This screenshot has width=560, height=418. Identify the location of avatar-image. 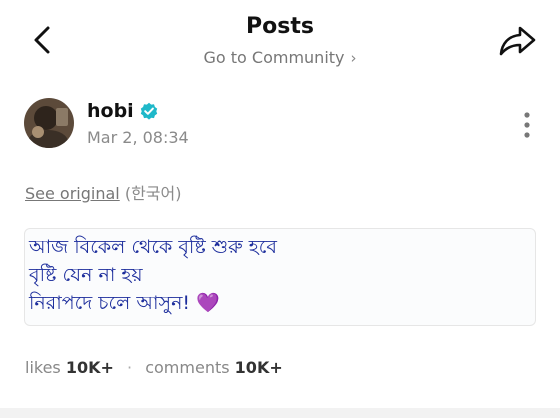
(49, 123).